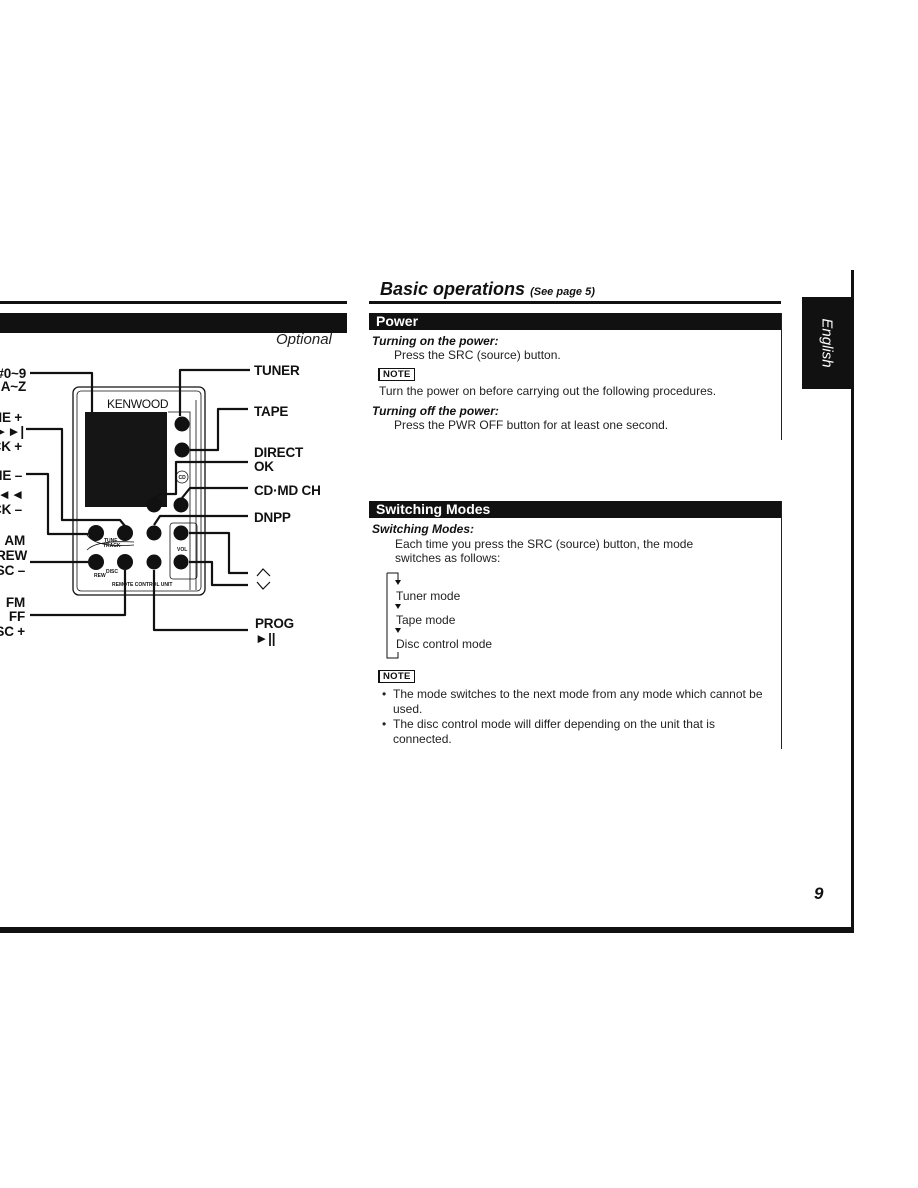 This screenshot has height=1188, width=918. I want to click on bottom-rule, so click(427, 930).